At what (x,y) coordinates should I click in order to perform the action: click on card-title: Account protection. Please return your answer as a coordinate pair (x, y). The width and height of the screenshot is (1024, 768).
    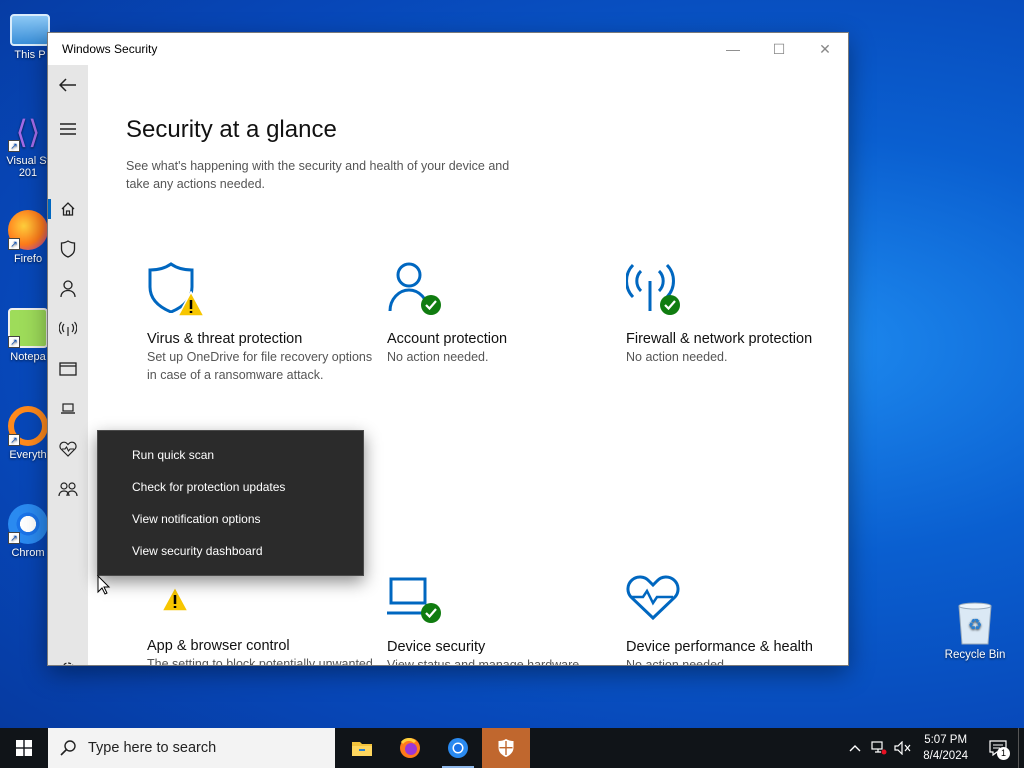
    Looking at the image, I should click on (447, 339).